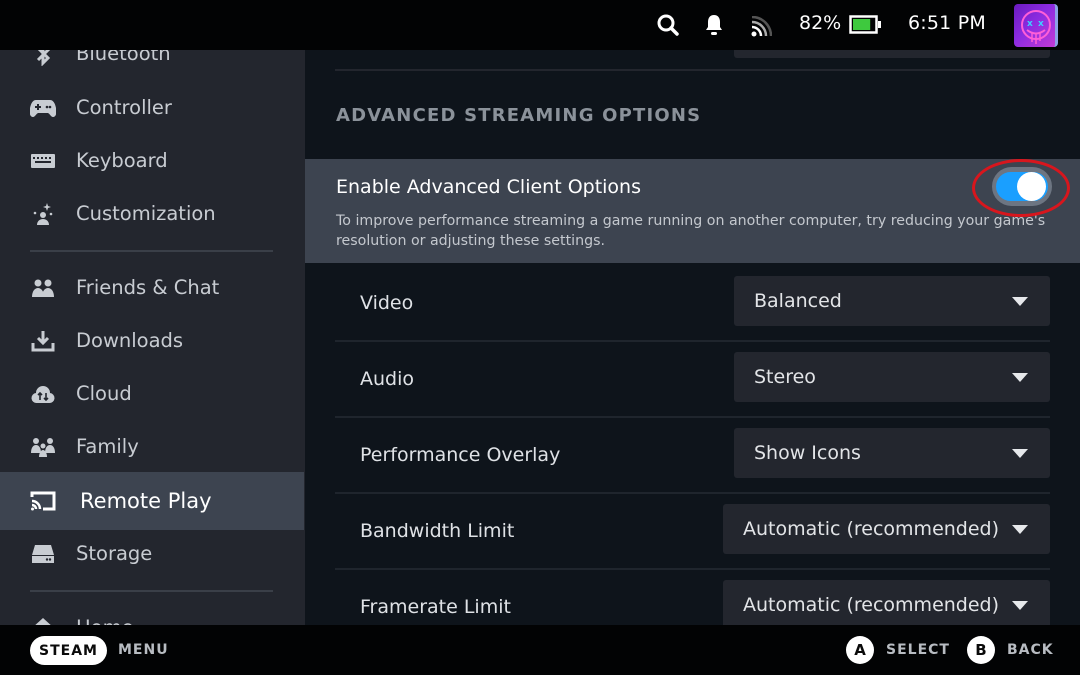 Image resolution: width=1080 pixels, height=675 pixels. Describe the element at coordinates (123, 57) in the screenshot. I see `sidebar-item-label: Bluetooth` at that location.